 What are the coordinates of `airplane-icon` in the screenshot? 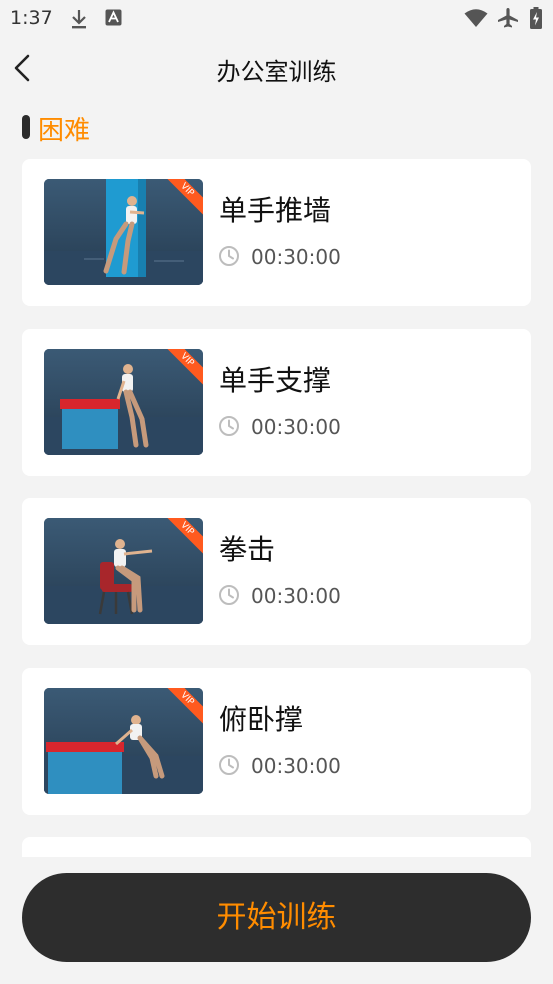 It's located at (508, 18).